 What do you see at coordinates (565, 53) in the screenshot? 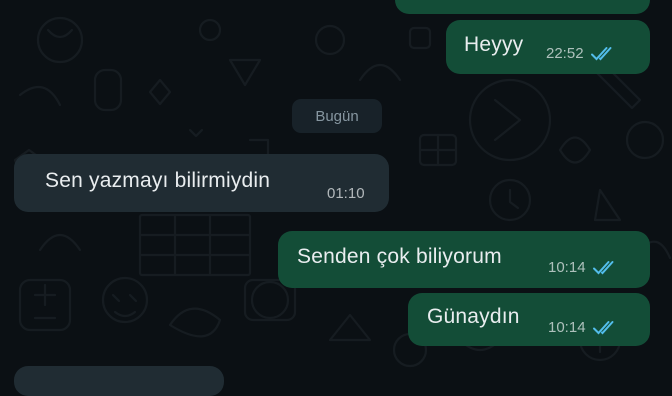
I see `message-time: 22:52` at bounding box center [565, 53].